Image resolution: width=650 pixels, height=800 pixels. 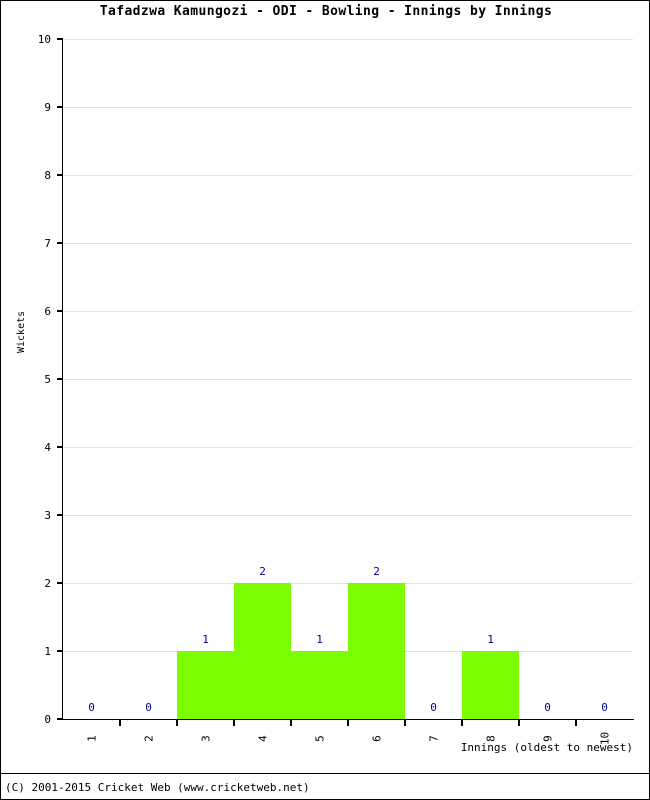 I want to click on y-axis-tick-label: 6, so click(x=47, y=311).